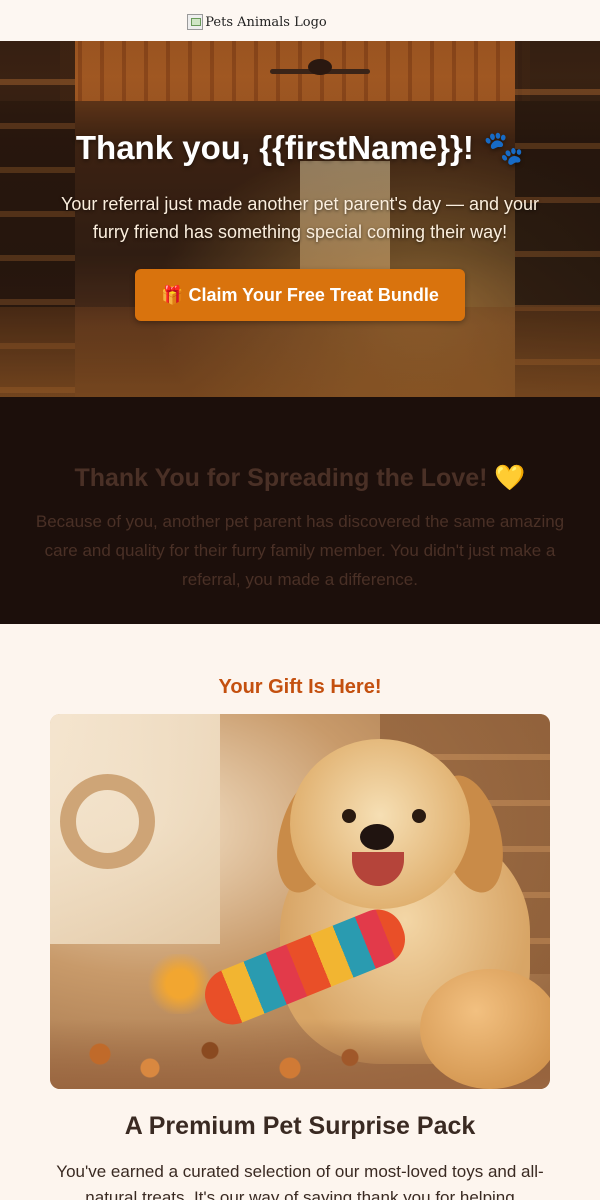  I want to click on bread-treat, so click(485, 1029).